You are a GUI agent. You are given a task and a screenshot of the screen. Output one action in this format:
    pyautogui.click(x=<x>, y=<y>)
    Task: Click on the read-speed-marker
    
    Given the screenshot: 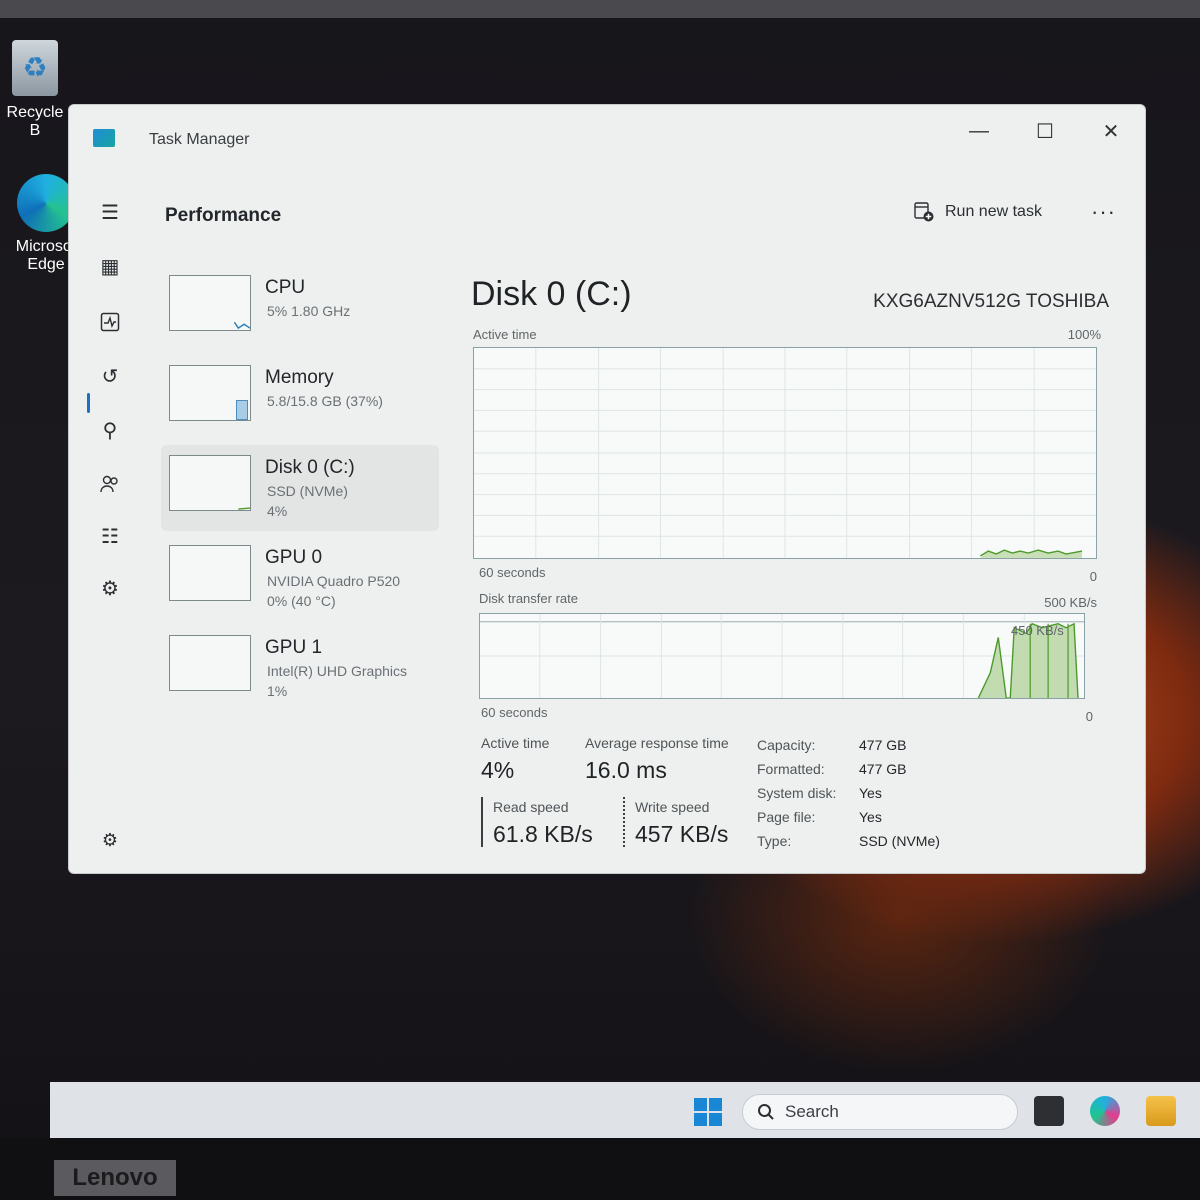 What is the action you would take?
    pyautogui.click(x=482, y=822)
    